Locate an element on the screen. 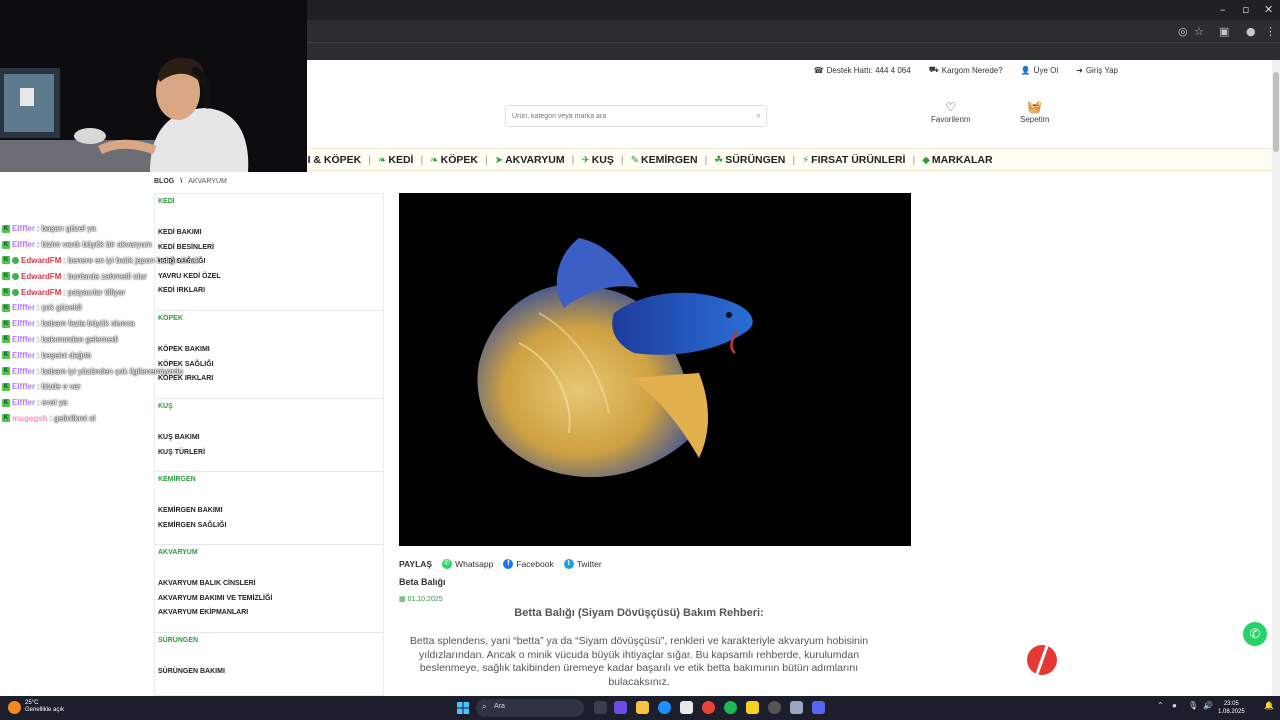 The width and height of the screenshot is (1280, 720). close-icon: ✕ is located at coordinates (1268, 9).